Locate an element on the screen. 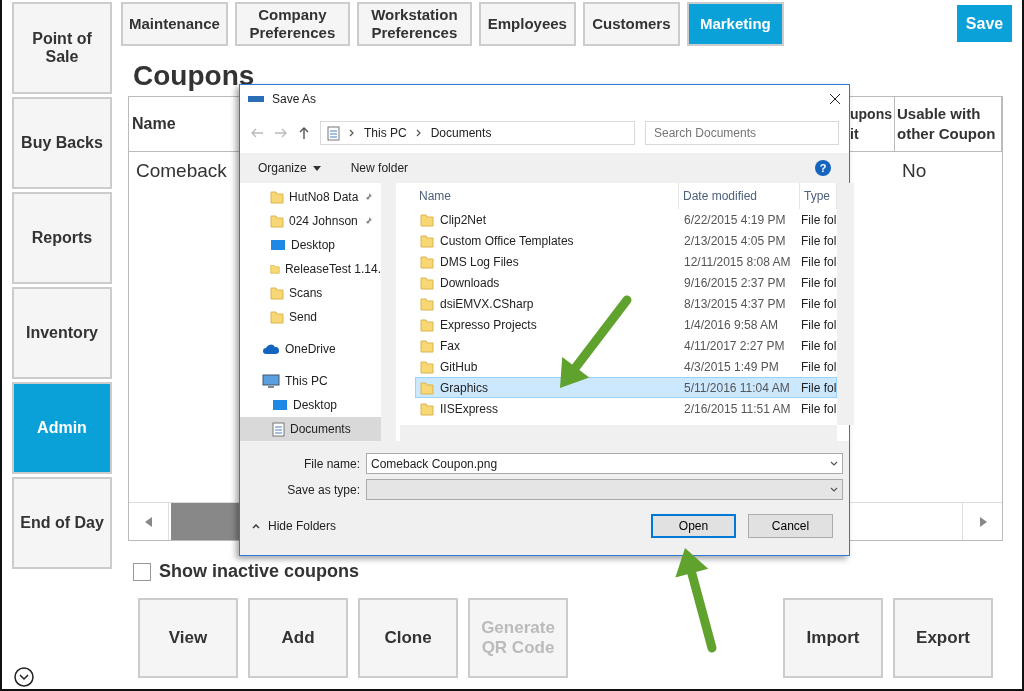  file-date: 4/11/2017 2:27 PM is located at coordinates (734, 345).